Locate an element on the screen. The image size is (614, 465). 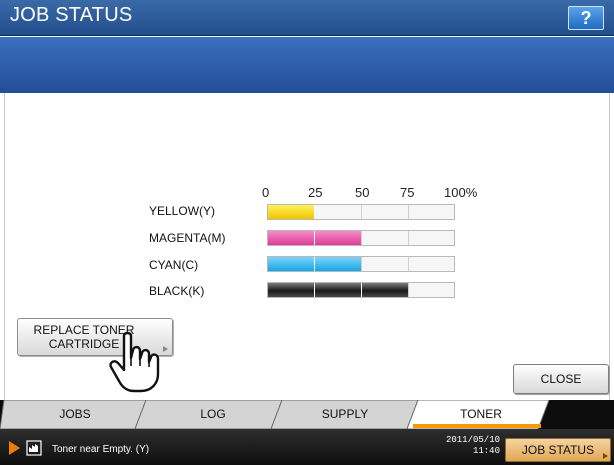
title-bar: JOB STATUS ? is located at coordinates (307, 18).